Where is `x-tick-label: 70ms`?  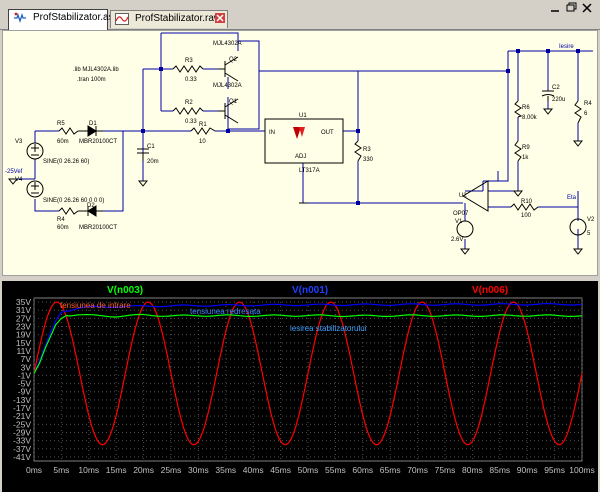 x-tick-label: 70ms is located at coordinates (417, 470).